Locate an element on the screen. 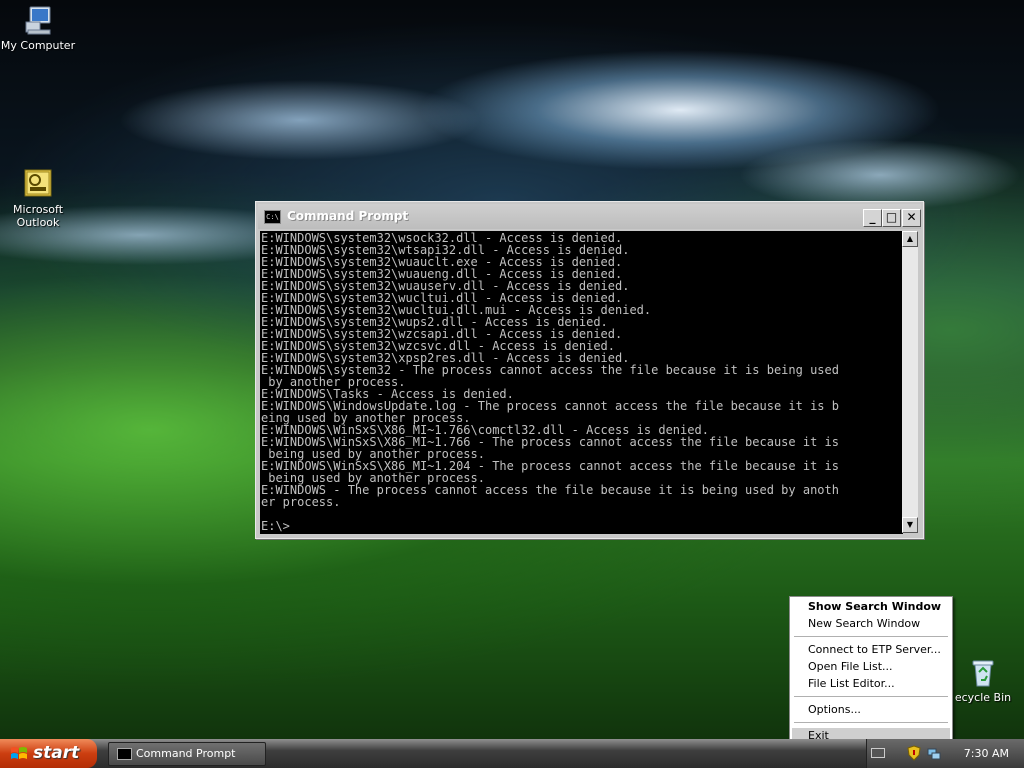 This screenshot has height=768, width=1024. desktop-icon-label: ecycle Bin is located at coordinates (983, 697).